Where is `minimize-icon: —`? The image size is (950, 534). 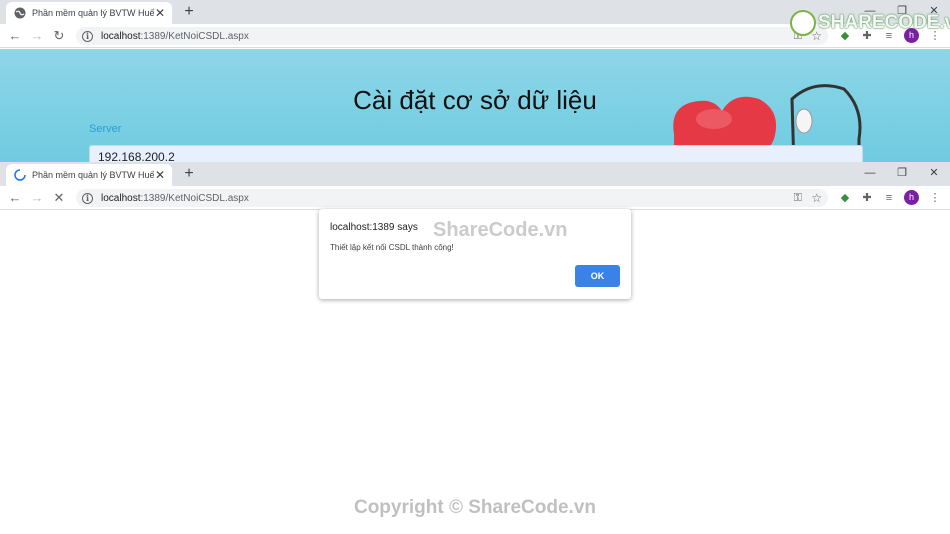 minimize-icon: — is located at coordinates (870, 173).